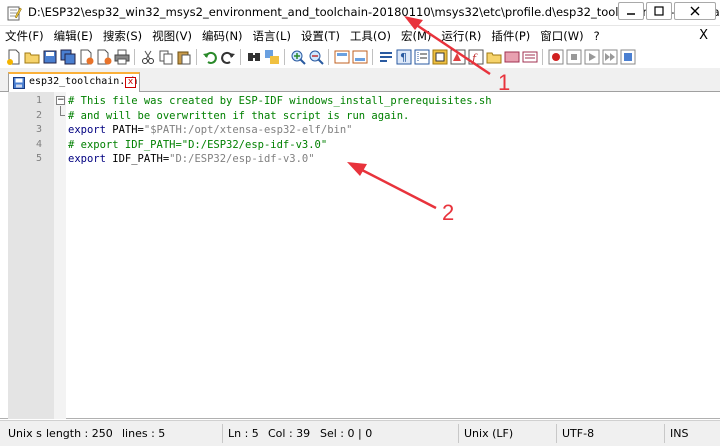 The width and height of the screenshot is (720, 446). Describe the element at coordinates (342, 57) in the screenshot. I see `sync-vertical-icon` at that location.